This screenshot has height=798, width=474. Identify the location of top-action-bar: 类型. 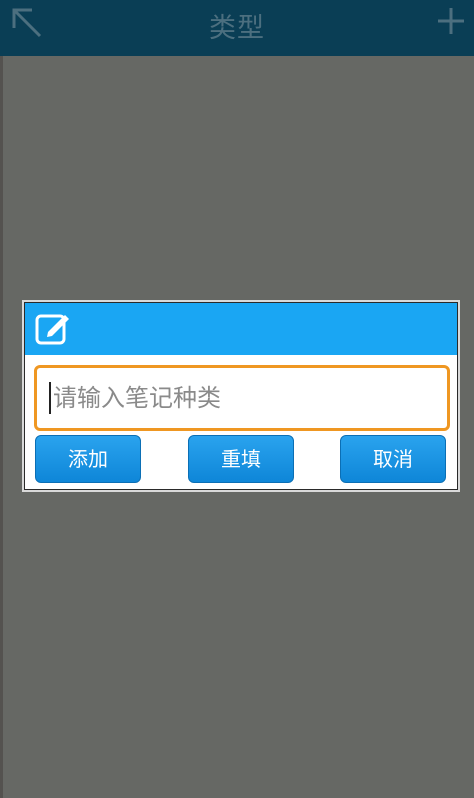
(237, 28).